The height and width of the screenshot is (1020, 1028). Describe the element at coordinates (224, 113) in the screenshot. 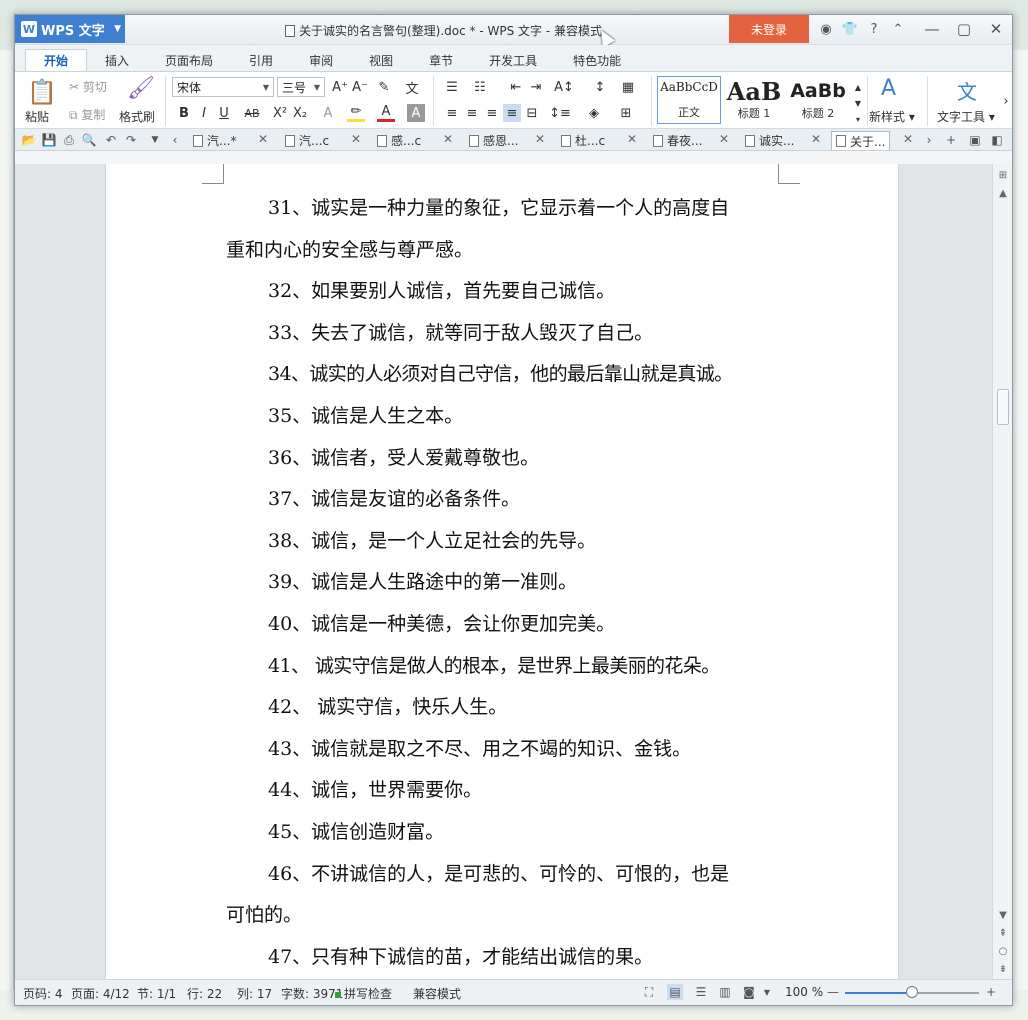

I see `underline-icon: U` at that location.